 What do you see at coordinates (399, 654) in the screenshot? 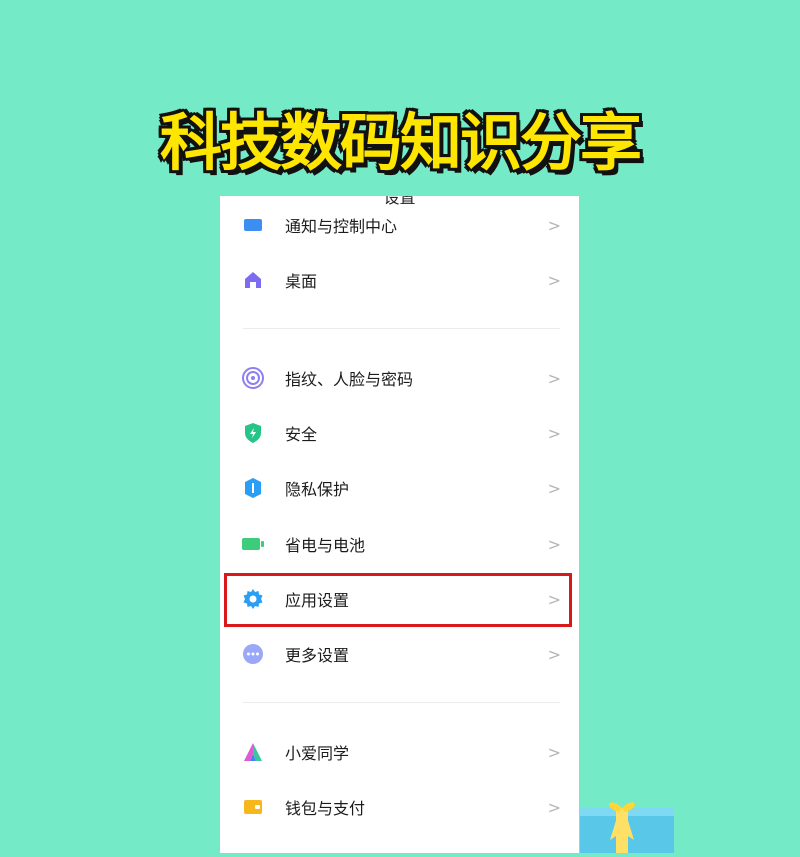
I see `settings-item-more: 更多设置 >` at bounding box center [399, 654].